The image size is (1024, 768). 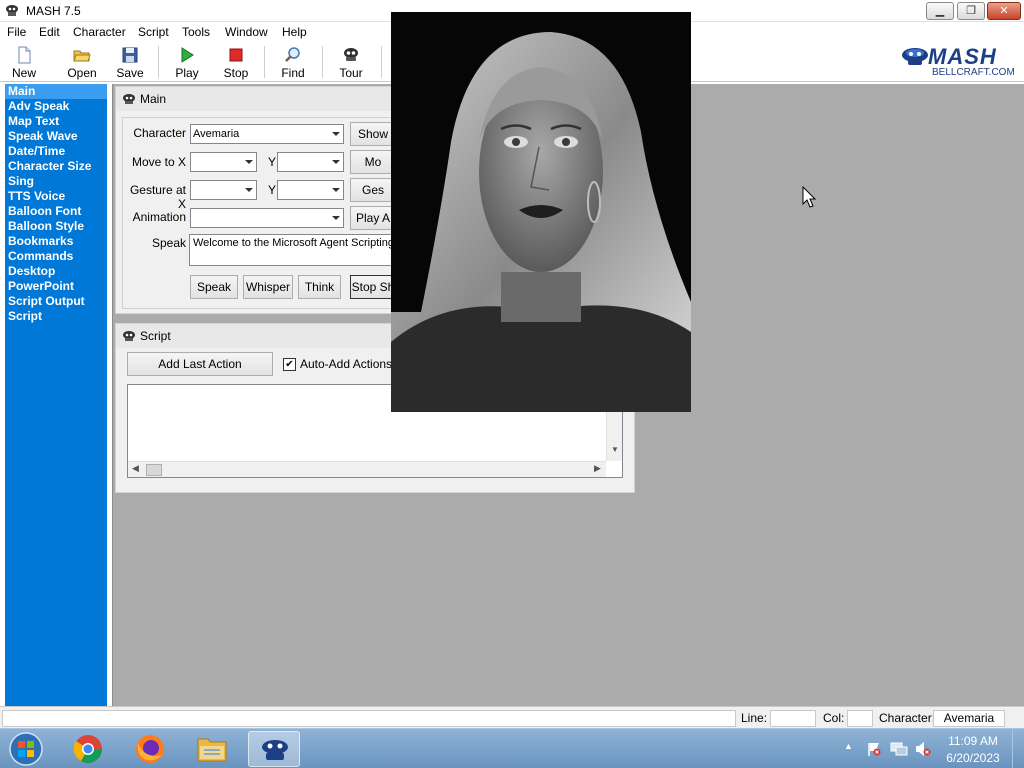 I want to click on minimize-button: ▁, so click(x=940, y=11).